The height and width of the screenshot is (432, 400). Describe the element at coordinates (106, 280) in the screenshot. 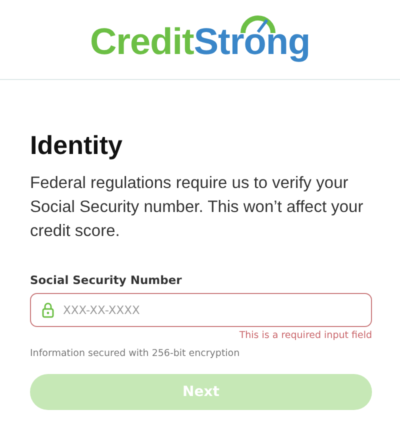

I see `field-label: Social Security Number` at that location.